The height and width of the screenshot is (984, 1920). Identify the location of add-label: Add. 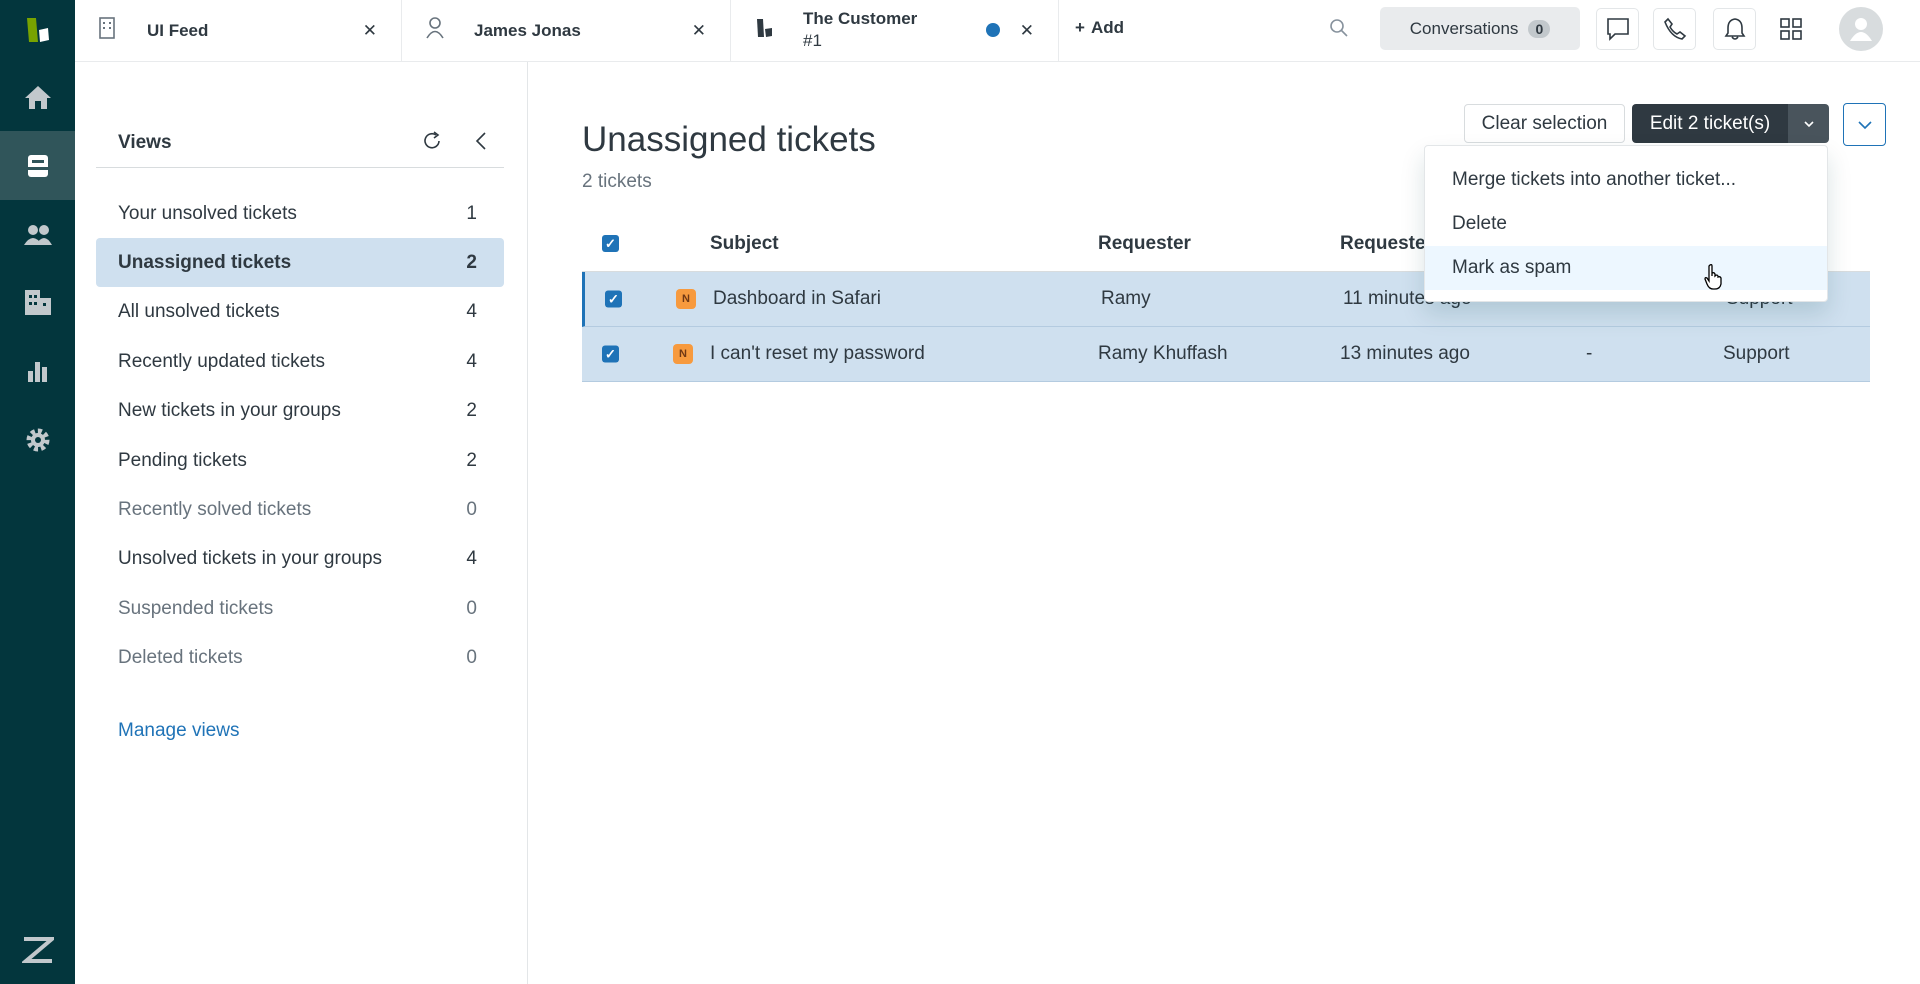
(1107, 27).